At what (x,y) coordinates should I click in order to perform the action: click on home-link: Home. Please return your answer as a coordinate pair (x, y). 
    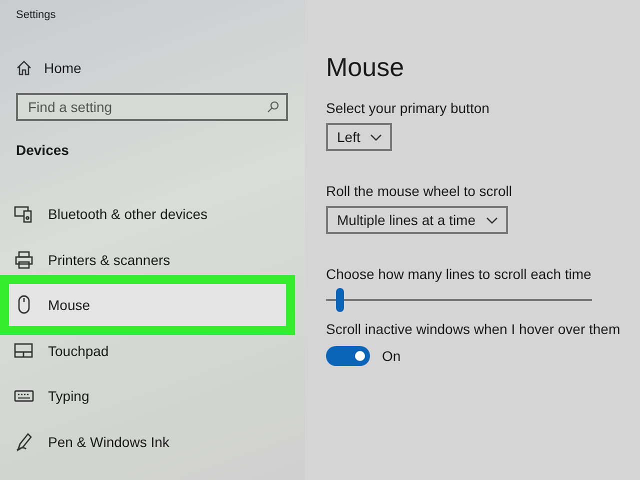
    Looking at the image, I should click on (49, 68).